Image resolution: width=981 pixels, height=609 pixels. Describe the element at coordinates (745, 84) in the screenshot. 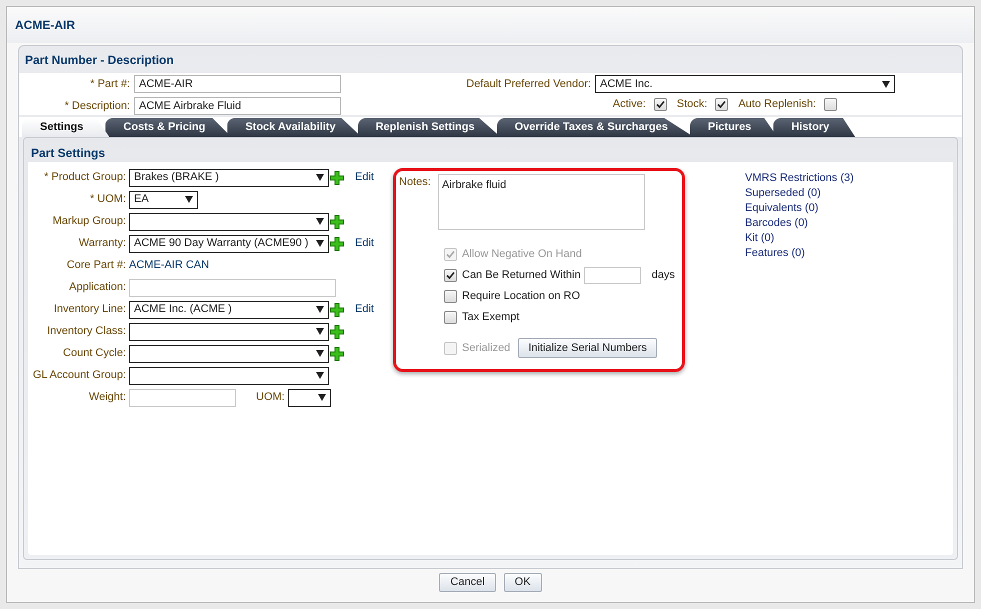

I see `dropdown-field: ACME Inc.` at that location.